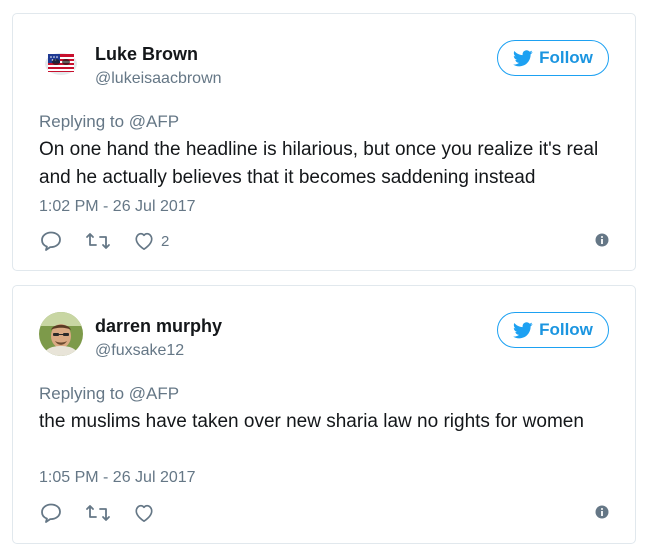  What do you see at coordinates (158, 79) in the screenshot?
I see `user-handle: @lukeisaacbrown` at bounding box center [158, 79].